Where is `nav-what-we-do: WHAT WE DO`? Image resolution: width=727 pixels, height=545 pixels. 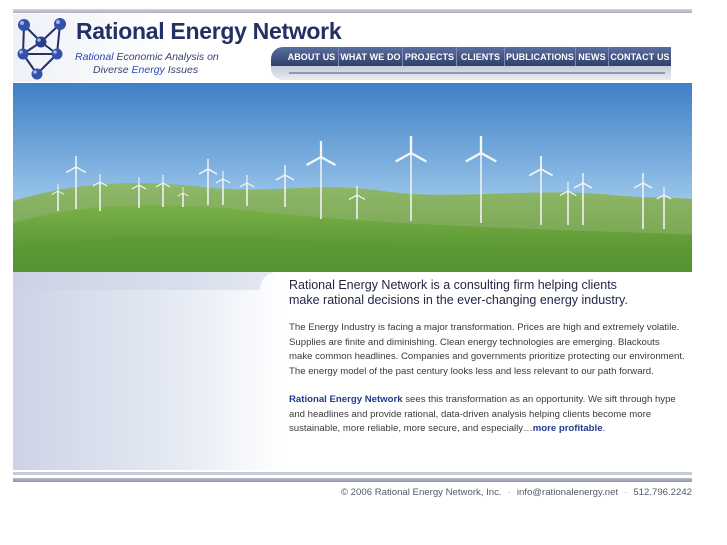 nav-what-we-do: WHAT WE DO is located at coordinates (370, 56).